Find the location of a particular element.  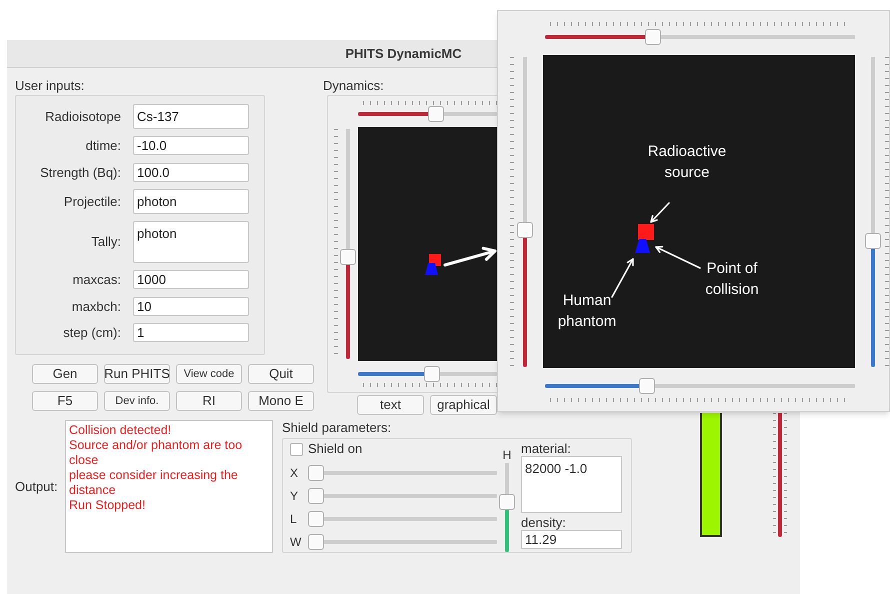

slider-label: Y is located at coordinates (295, 496).